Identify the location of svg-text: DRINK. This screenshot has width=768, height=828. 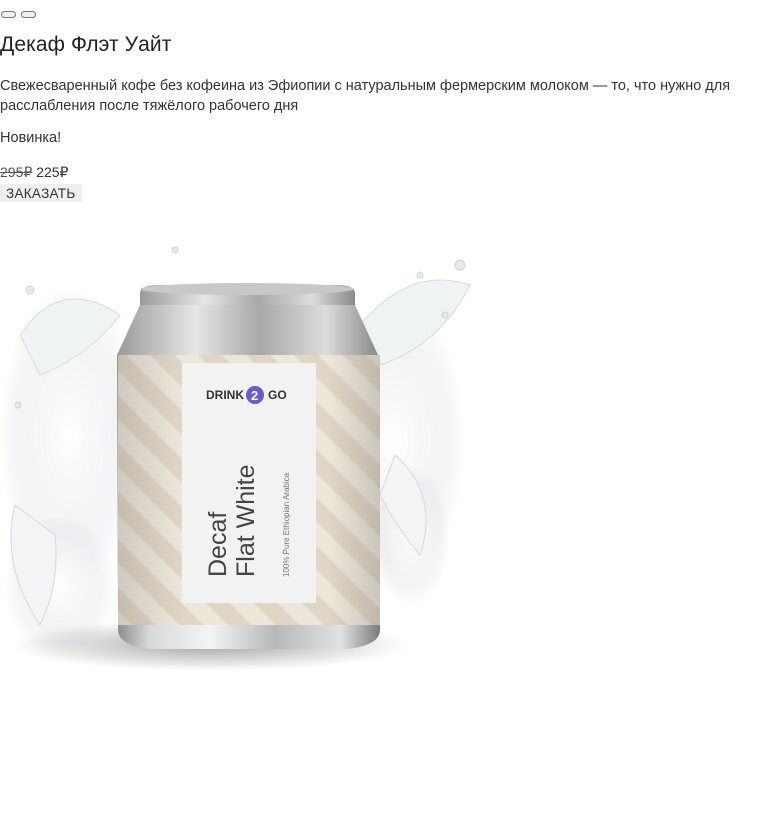
(225, 395).